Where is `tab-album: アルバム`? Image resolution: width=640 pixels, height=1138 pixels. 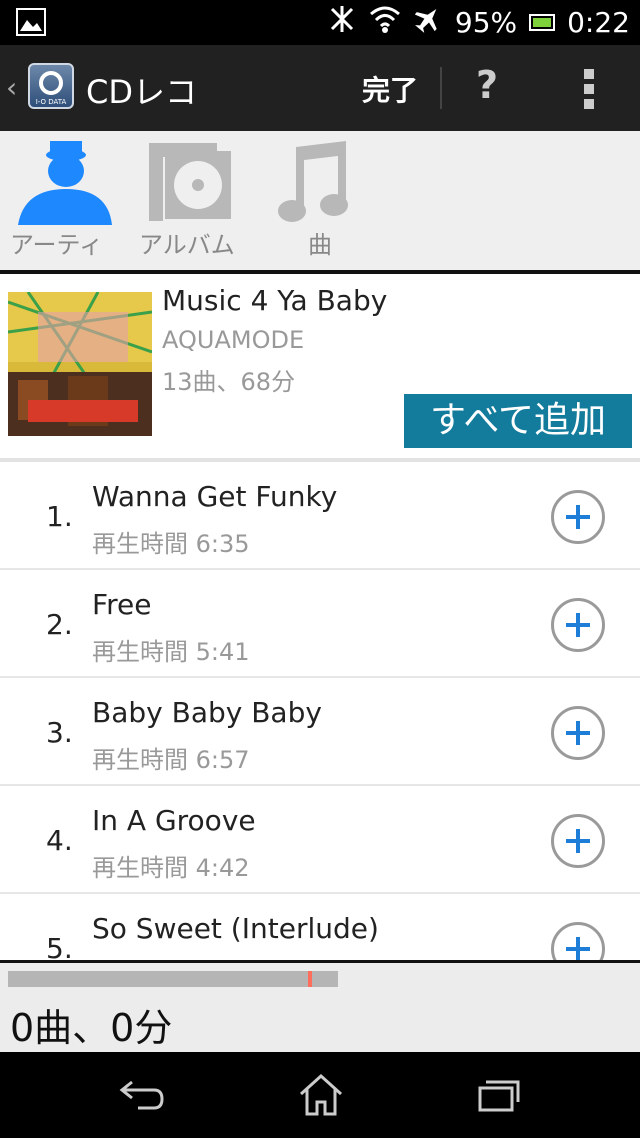
tab-album: アルバム is located at coordinates (195, 200).